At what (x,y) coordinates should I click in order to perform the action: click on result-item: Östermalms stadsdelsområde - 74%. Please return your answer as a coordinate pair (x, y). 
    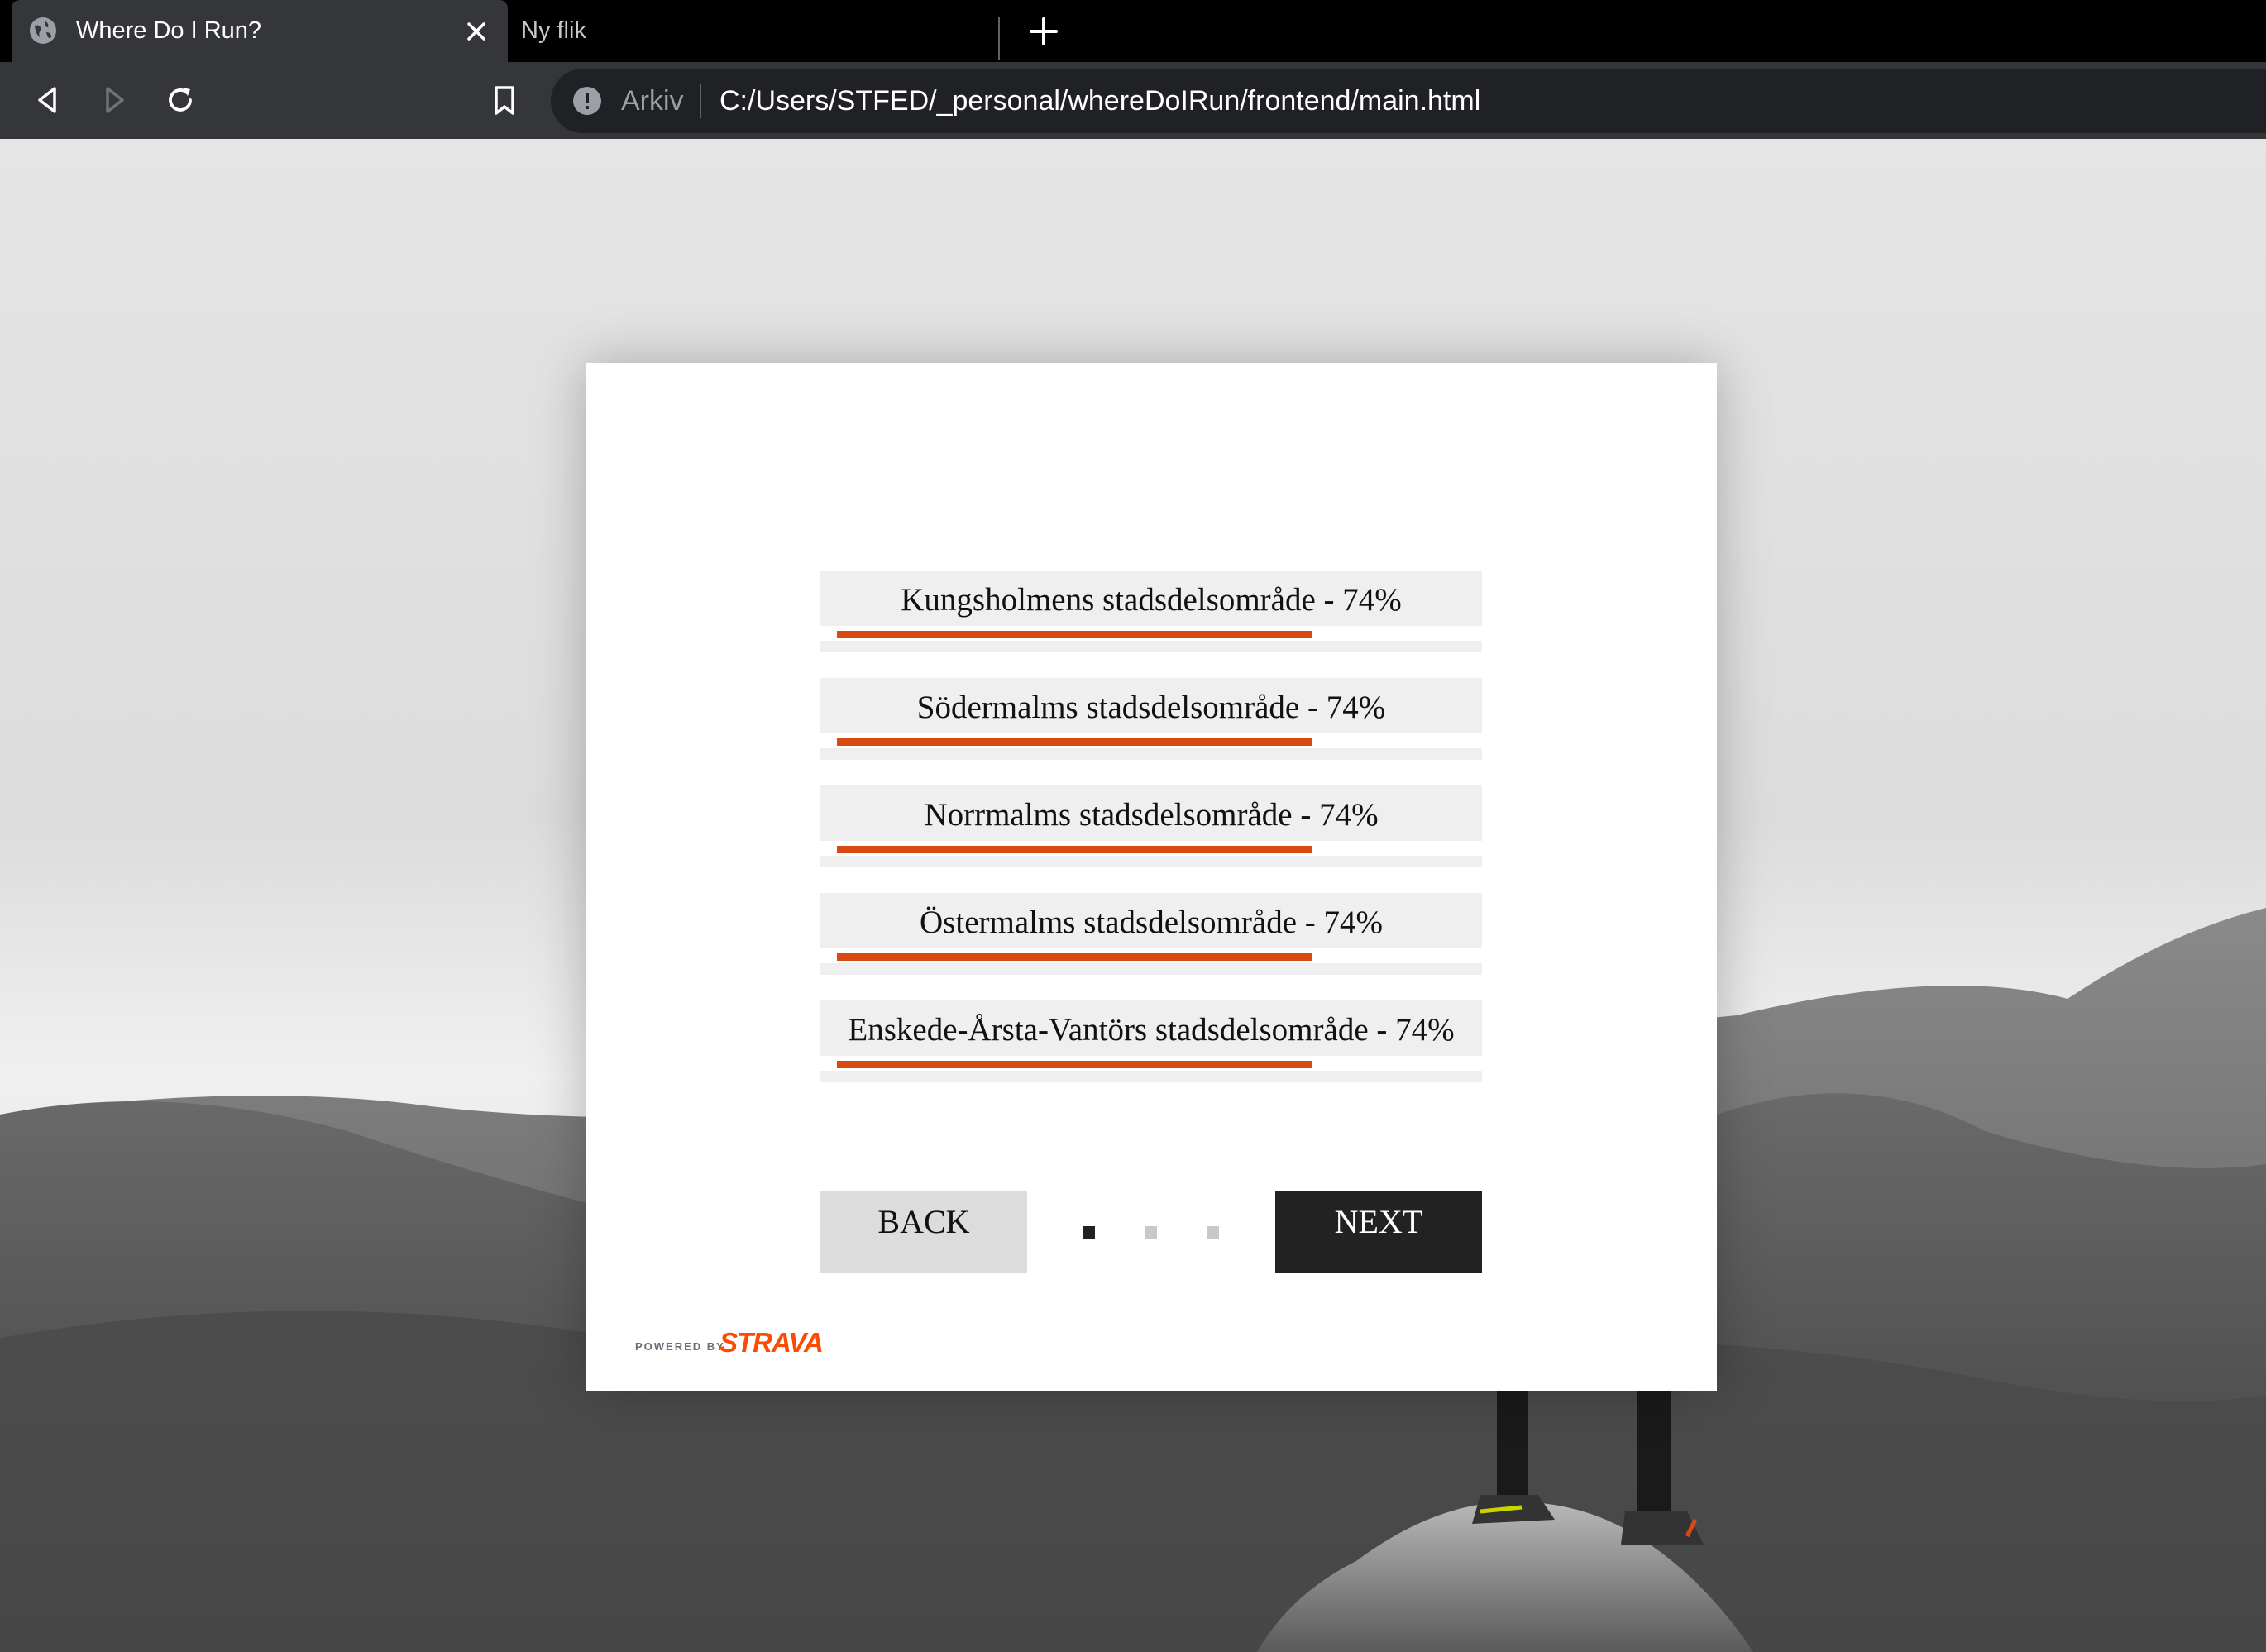
    Looking at the image, I should click on (1151, 934).